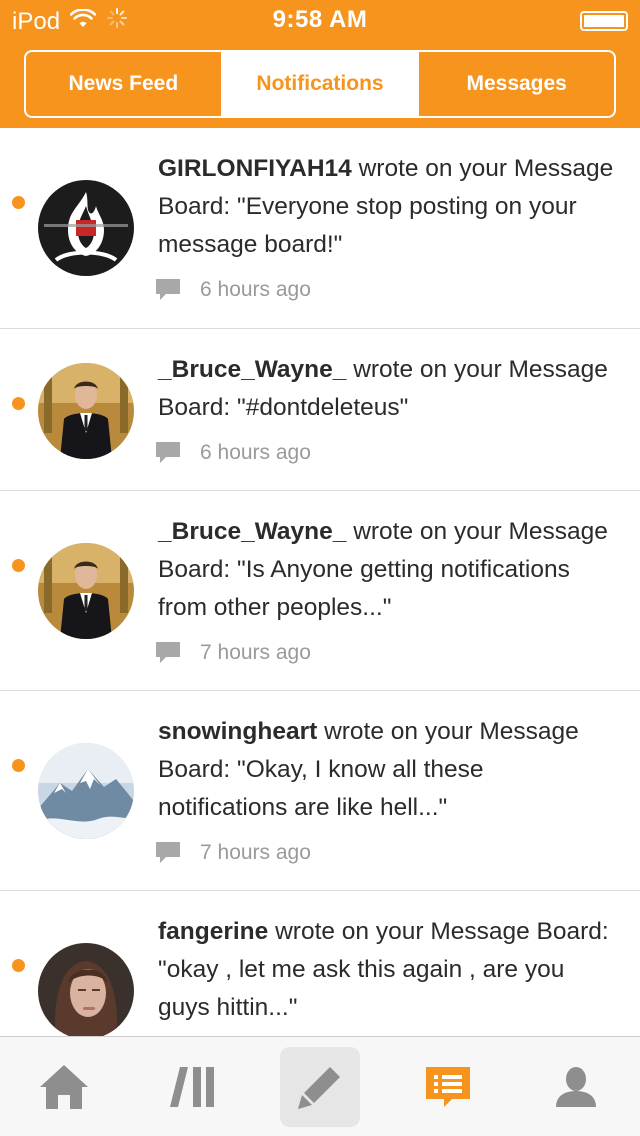 The width and height of the screenshot is (640, 1136). I want to click on fire-logo-avatar, so click(86, 228).